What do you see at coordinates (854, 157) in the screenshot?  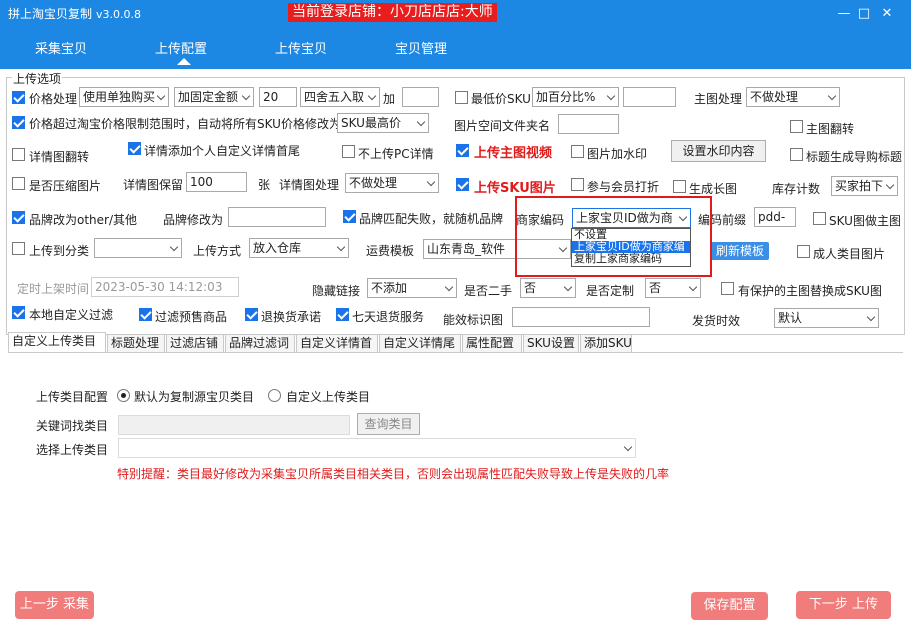 I see `title-guide-label: 标题生成导购标题` at bounding box center [854, 157].